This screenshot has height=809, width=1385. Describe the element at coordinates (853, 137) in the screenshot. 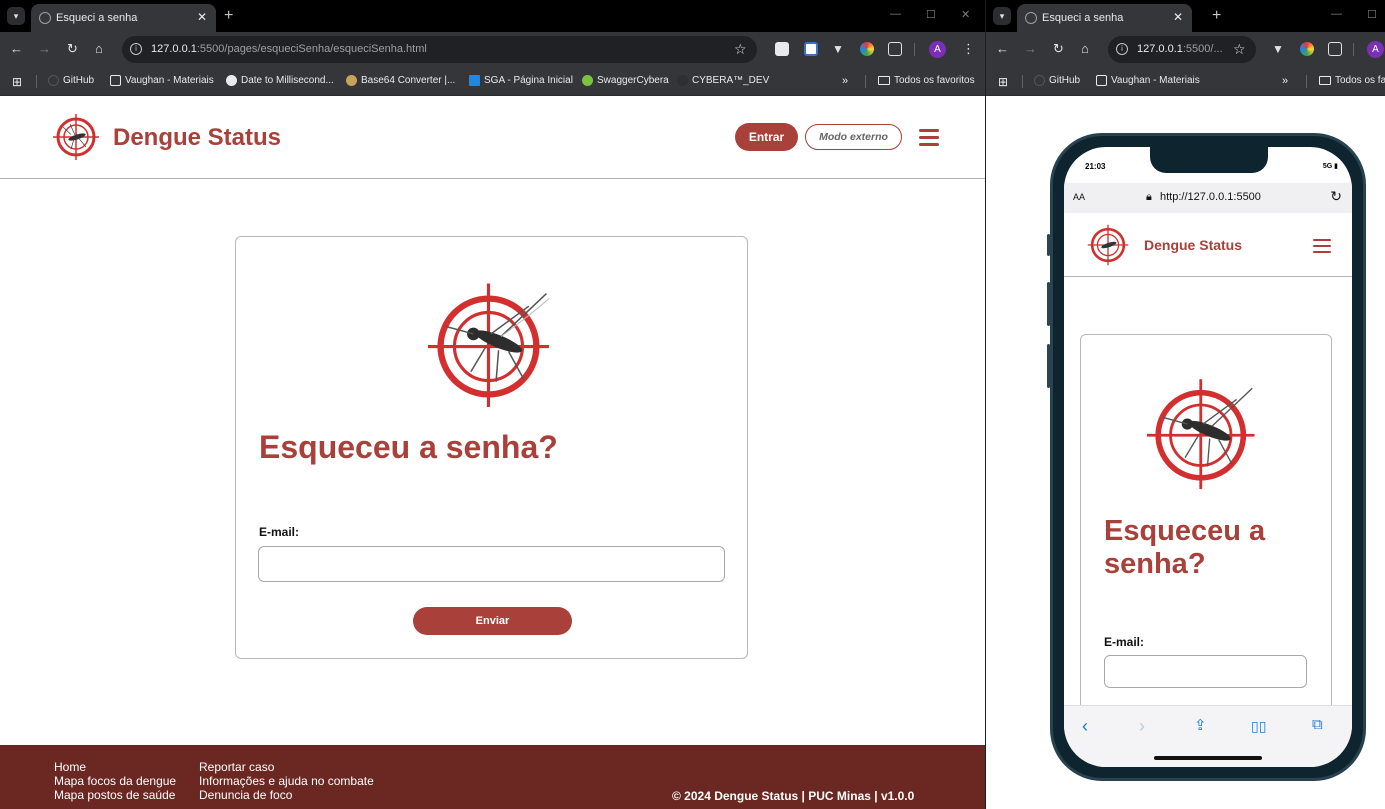

I see `external-mode-button: Modo externo` at that location.